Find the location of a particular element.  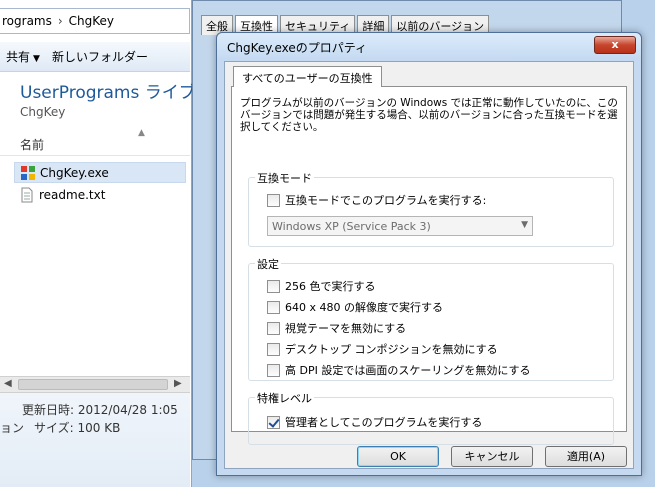

checkbox-disable-desktop-composition: デスクトップ コンポジションを無効にする is located at coordinates (382, 349).